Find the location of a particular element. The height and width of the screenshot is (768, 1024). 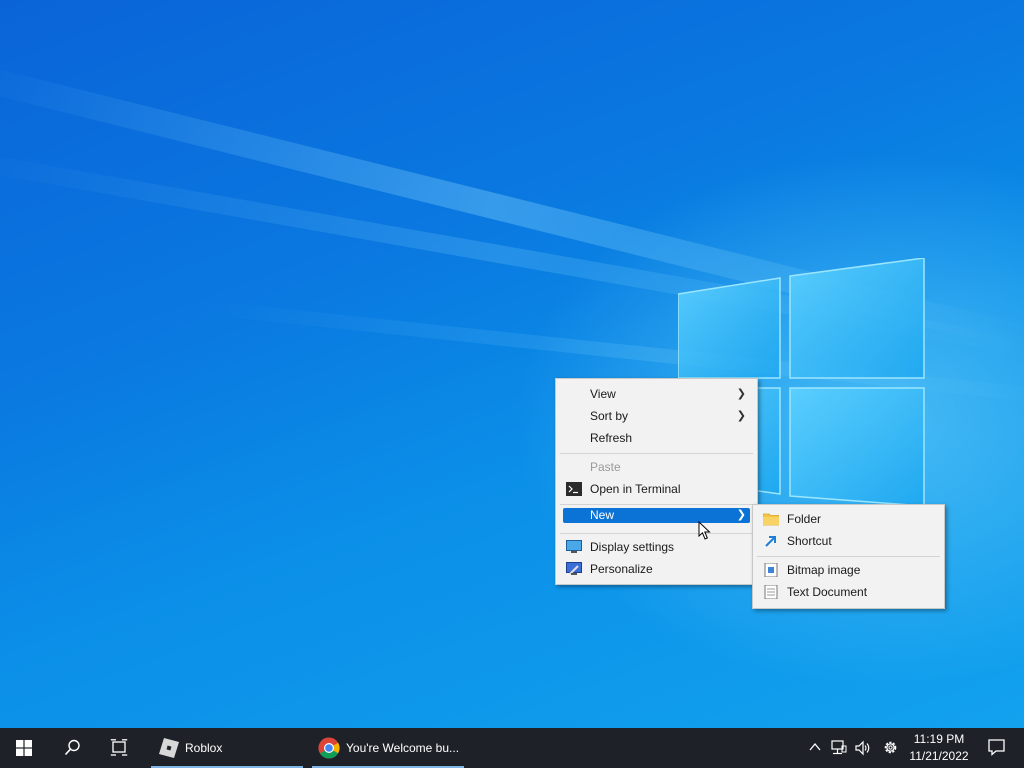

network-icon is located at coordinates (839, 747).